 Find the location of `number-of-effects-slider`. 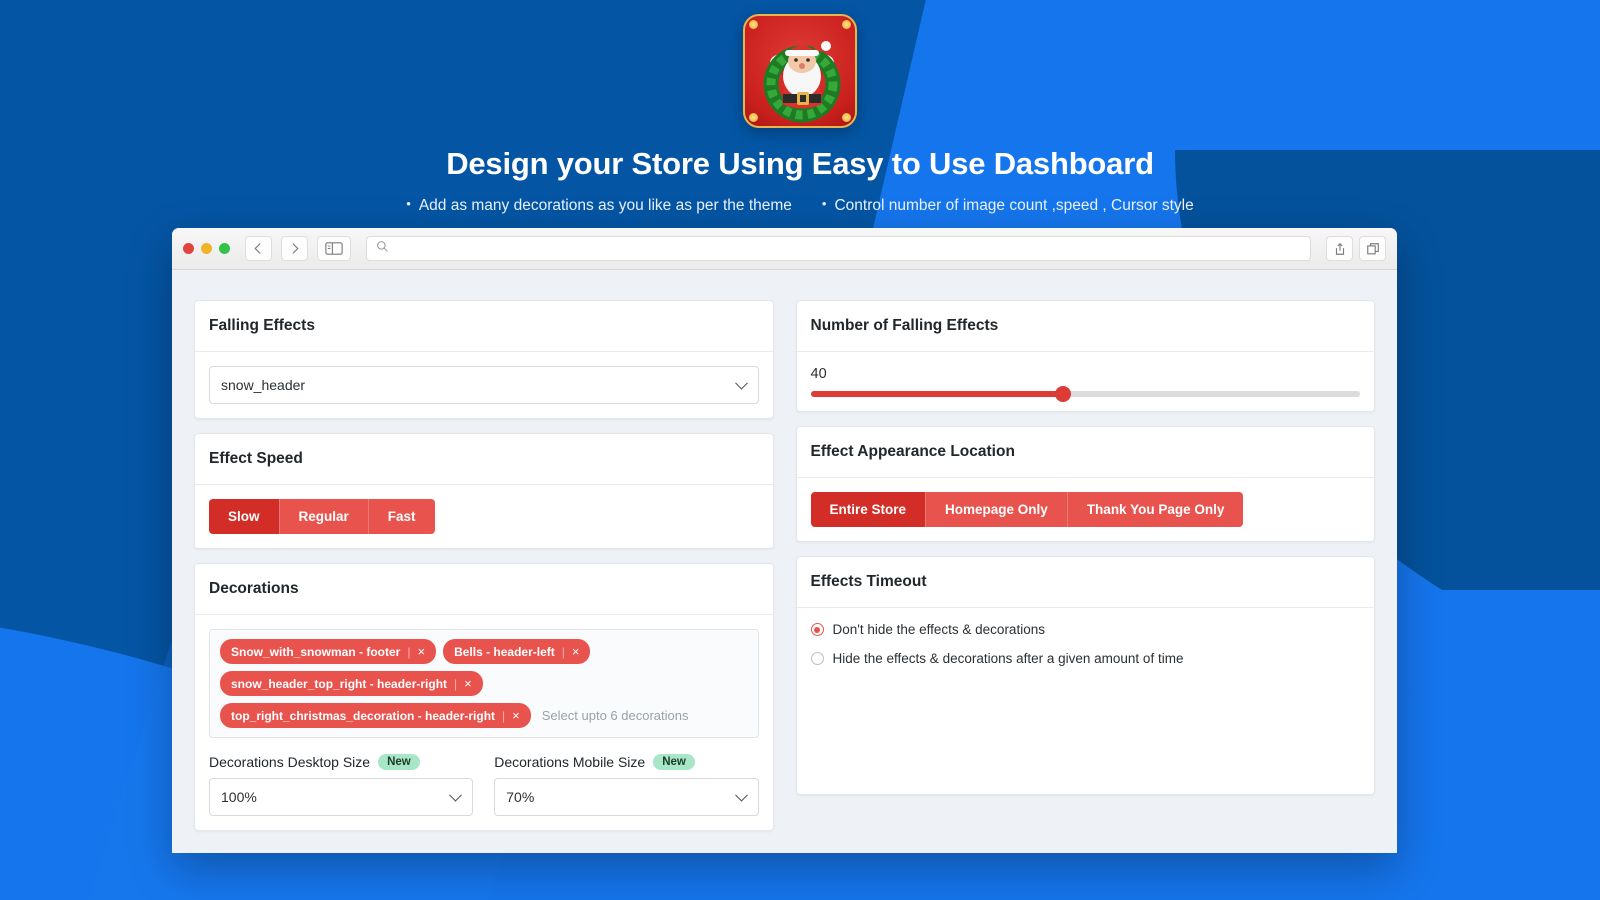

number-of-effects-slider is located at coordinates (1085, 394).